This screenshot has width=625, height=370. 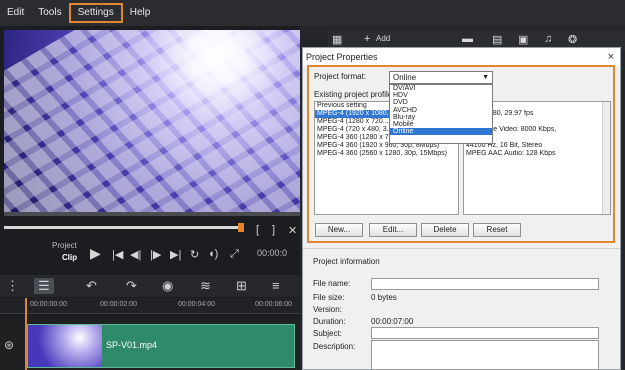 What do you see at coordinates (272, 253) in the screenshot?
I see `timecode-display: 00:00:0` at bounding box center [272, 253].